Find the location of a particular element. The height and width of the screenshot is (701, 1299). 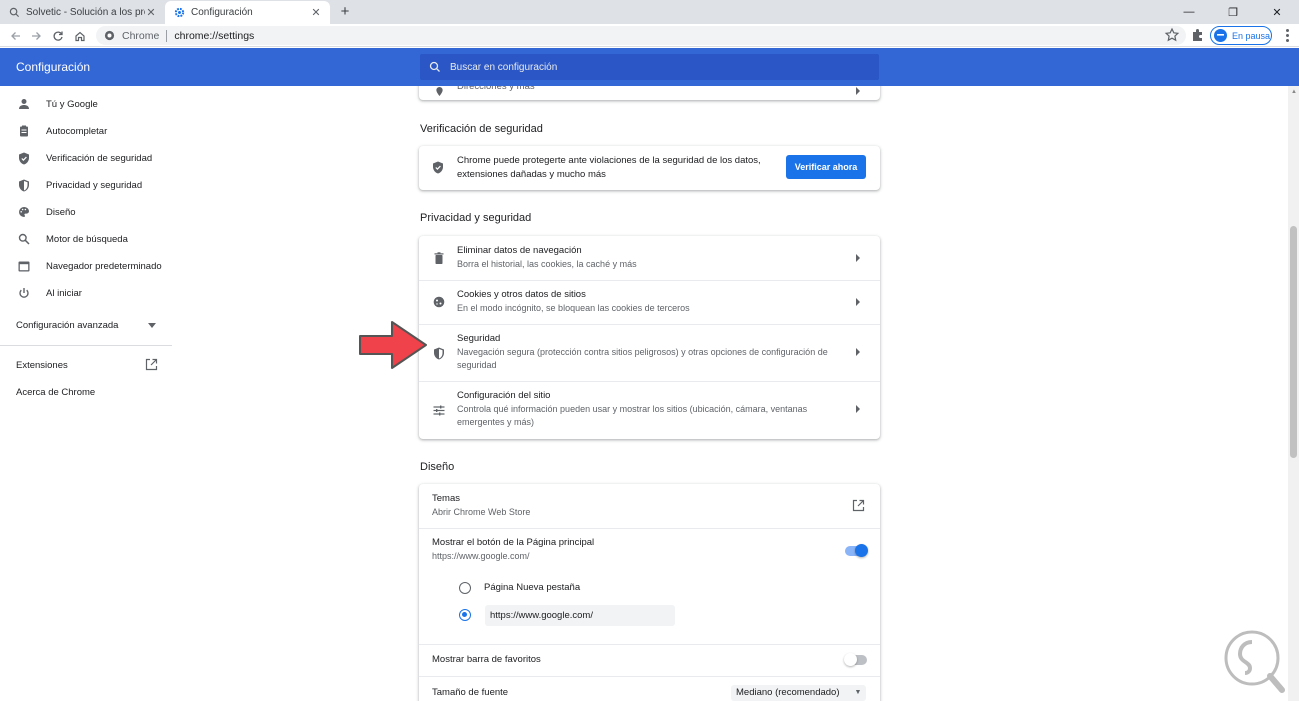

home-url-input: https://www.google.com/ is located at coordinates (580, 615).